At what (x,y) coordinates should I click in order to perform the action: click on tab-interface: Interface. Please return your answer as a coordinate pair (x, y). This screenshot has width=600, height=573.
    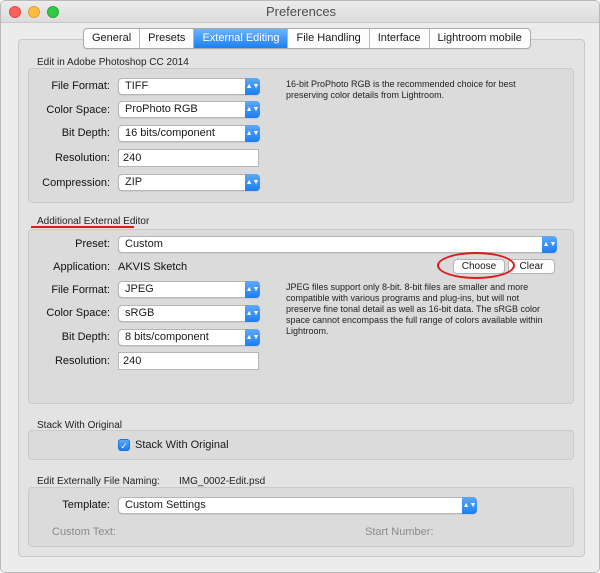
    Looking at the image, I should click on (400, 38).